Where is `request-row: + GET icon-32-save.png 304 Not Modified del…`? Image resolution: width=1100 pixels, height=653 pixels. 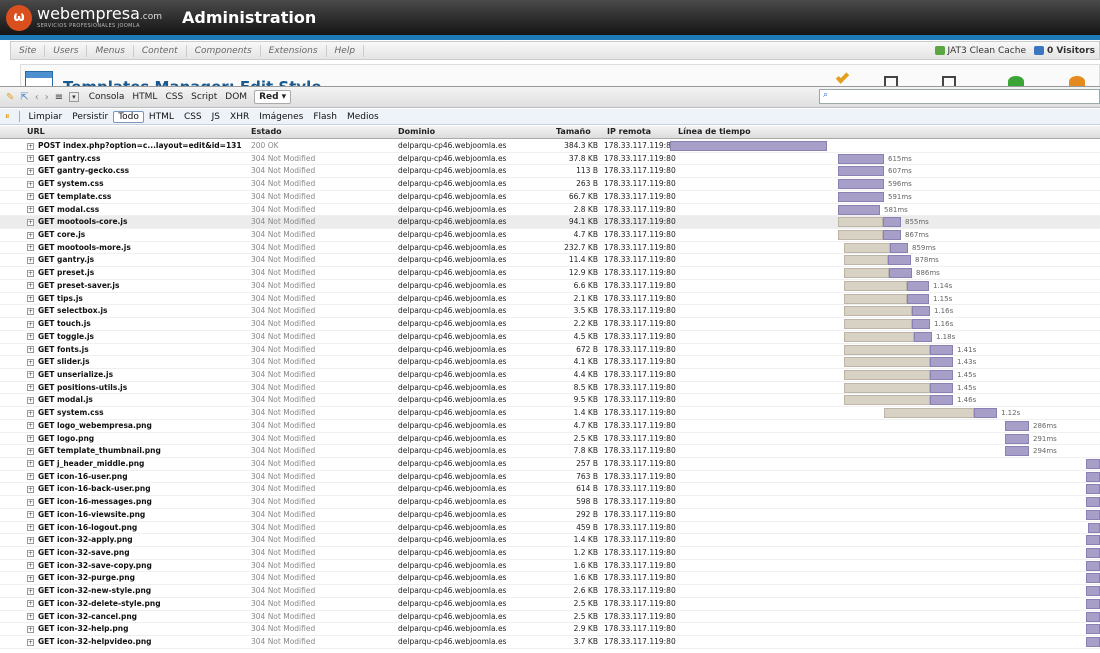 request-row: + GET icon-32-save.png 304 Not Modified del… is located at coordinates (550, 553).